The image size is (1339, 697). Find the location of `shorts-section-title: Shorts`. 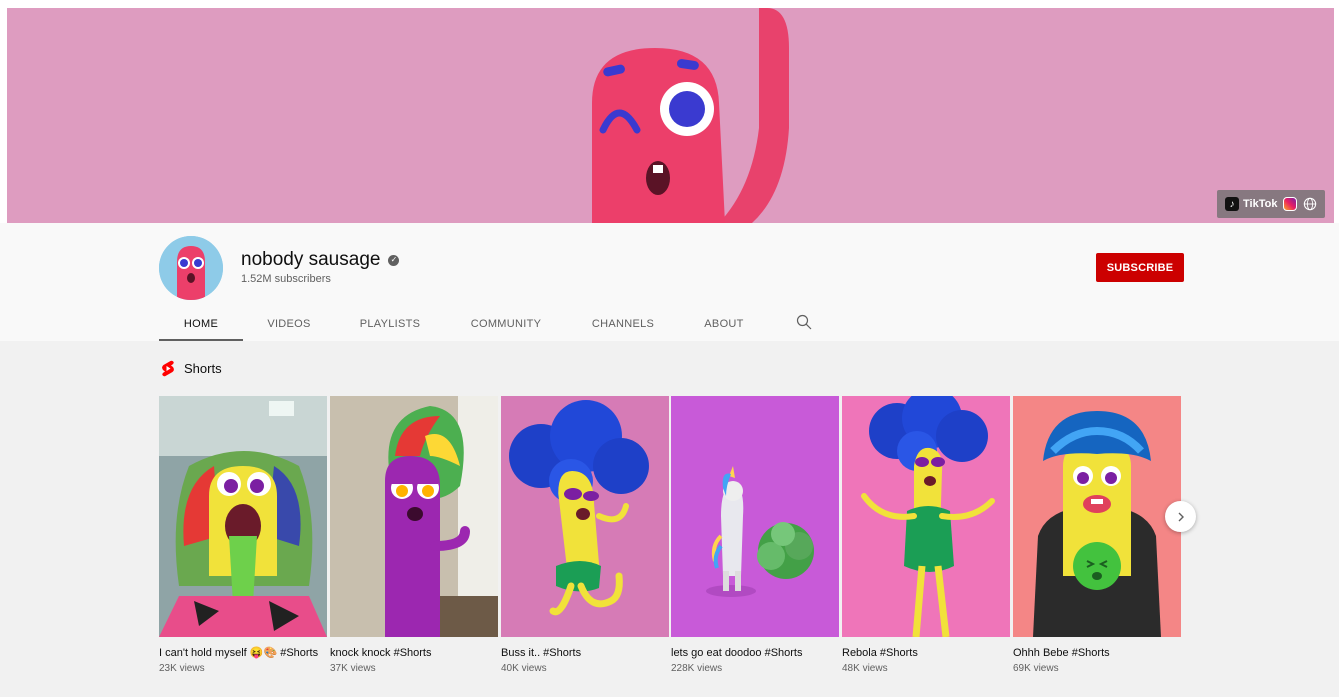

shorts-section-title: Shorts is located at coordinates (203, 368).